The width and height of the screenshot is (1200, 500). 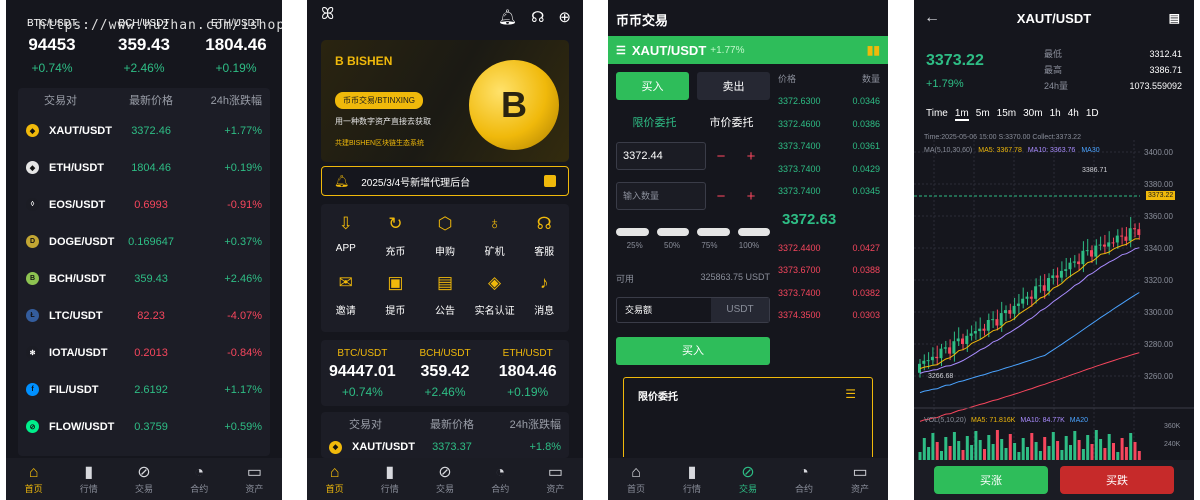 I want to click on quantity-input: 输入数量, so click(x=661, y=196).